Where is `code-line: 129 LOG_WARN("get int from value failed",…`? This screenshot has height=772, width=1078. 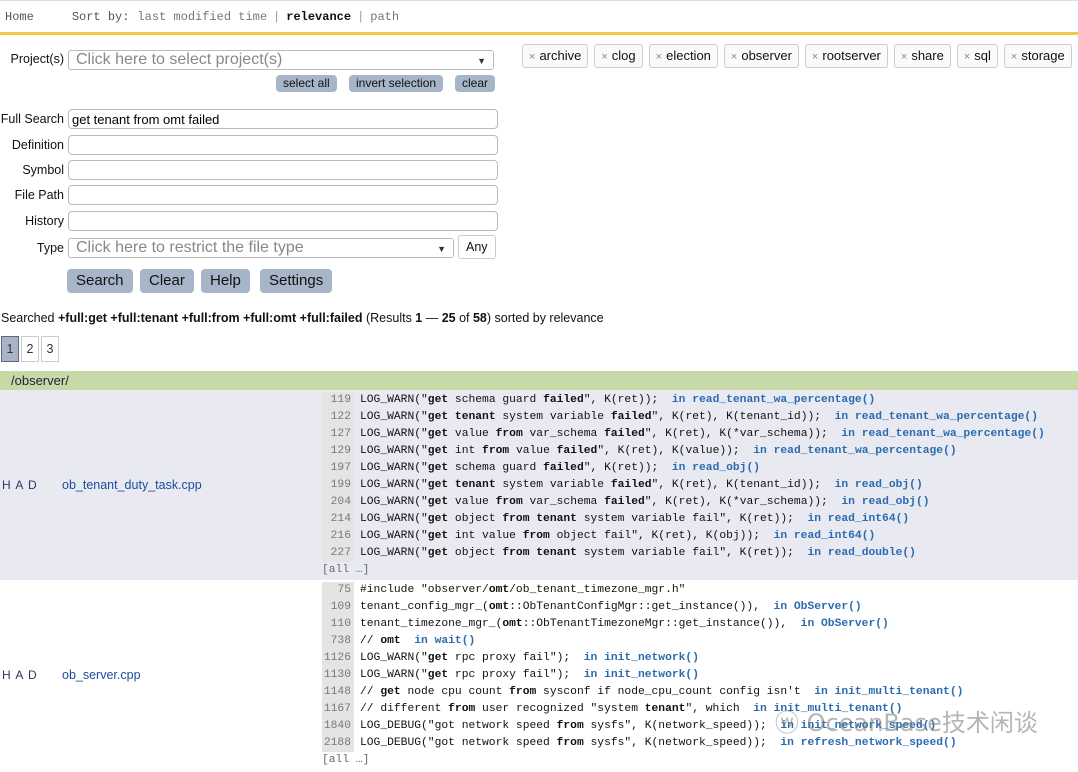
code-line: 129 LOG_WARN("get int from value failed",… is located at coordinates (683, 451).